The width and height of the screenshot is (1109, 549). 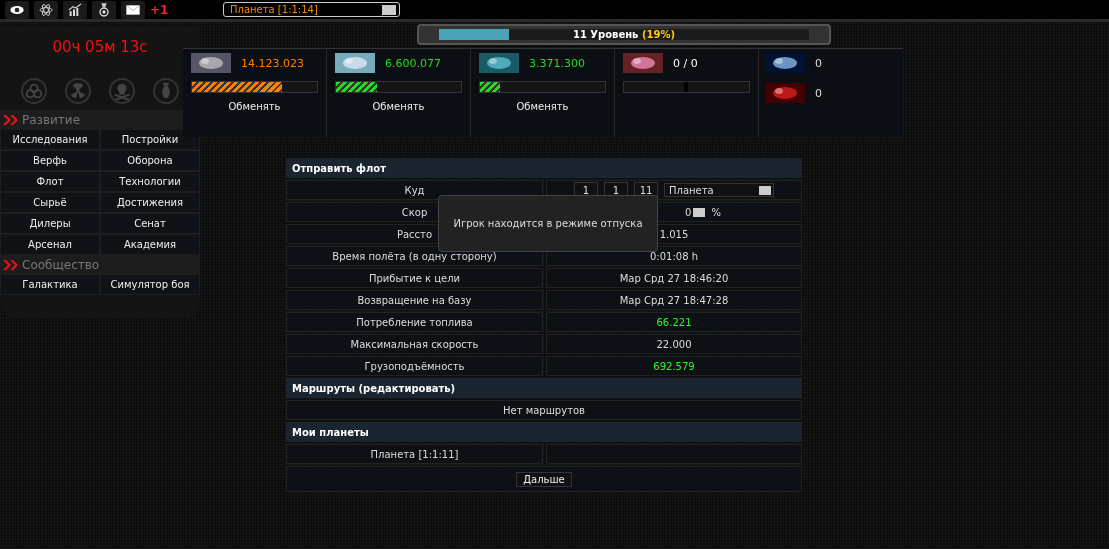 What do you see at coordinates (544, 432) in the screenshot?
I see `section-header: Мои планеты` at bounding box center [544, 432].